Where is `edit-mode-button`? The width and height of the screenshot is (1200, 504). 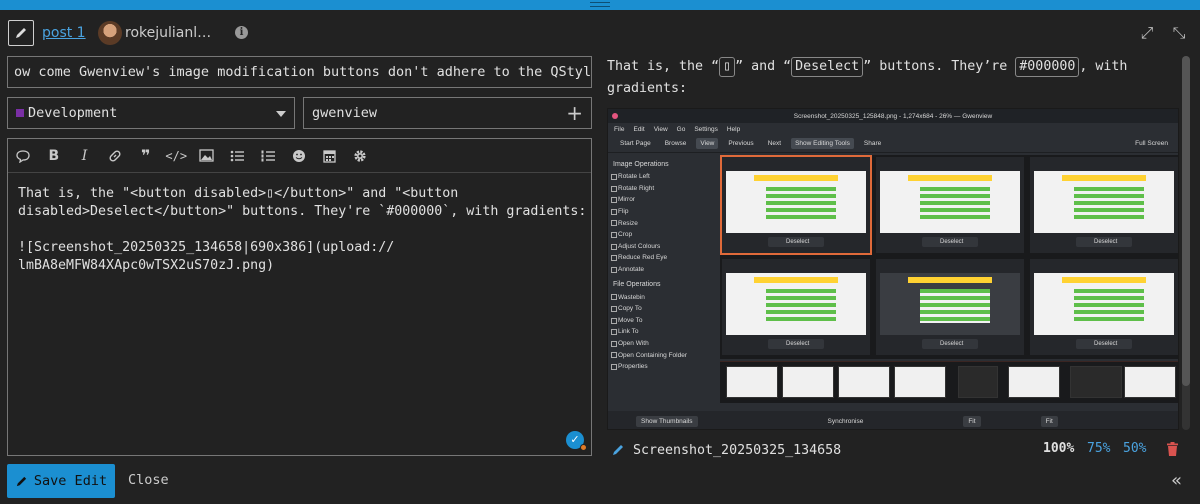
edit-mode-button is located at coordinates (21, 33).